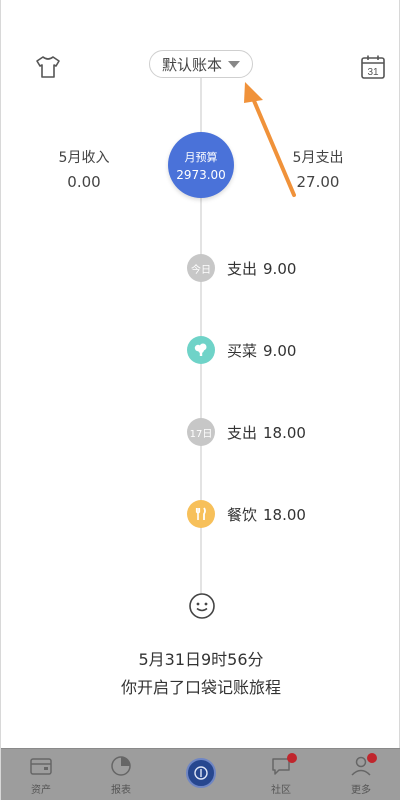 Image resolution: width=400 pixels, height=800 pixels. What do you see at coordinates (201, 514) in the screenshot?
I see `fork-knife-icon` at bounding box center [201, 514].